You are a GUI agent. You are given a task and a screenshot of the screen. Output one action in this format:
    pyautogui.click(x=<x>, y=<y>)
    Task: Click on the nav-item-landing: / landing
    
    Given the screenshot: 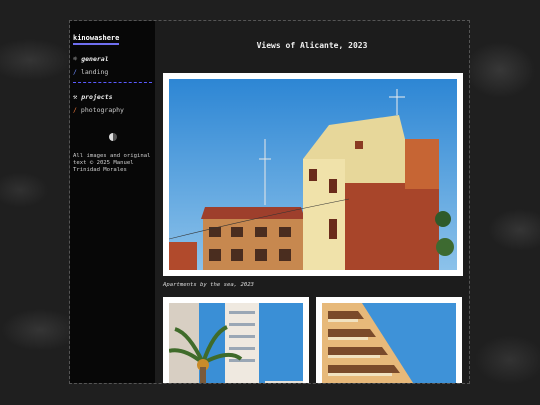 What is the action you would take?
    pyautogui.click(x=112, y=72)
    